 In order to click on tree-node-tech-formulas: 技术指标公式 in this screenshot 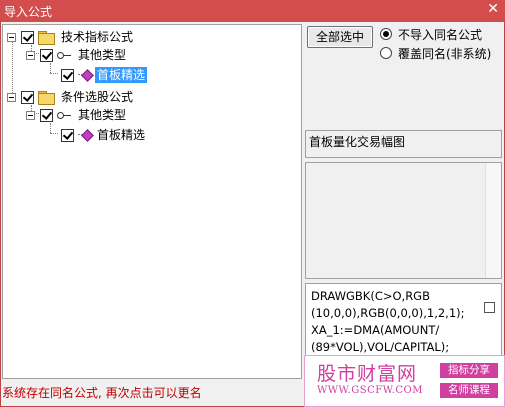, I will do `click(71, 37)`.